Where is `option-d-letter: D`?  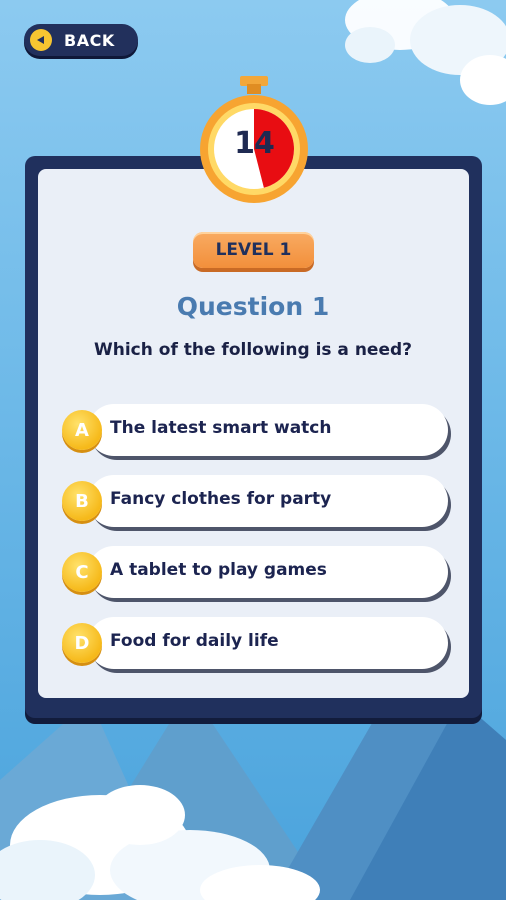
option-d-letter: D is located at coordinates (82, 643).